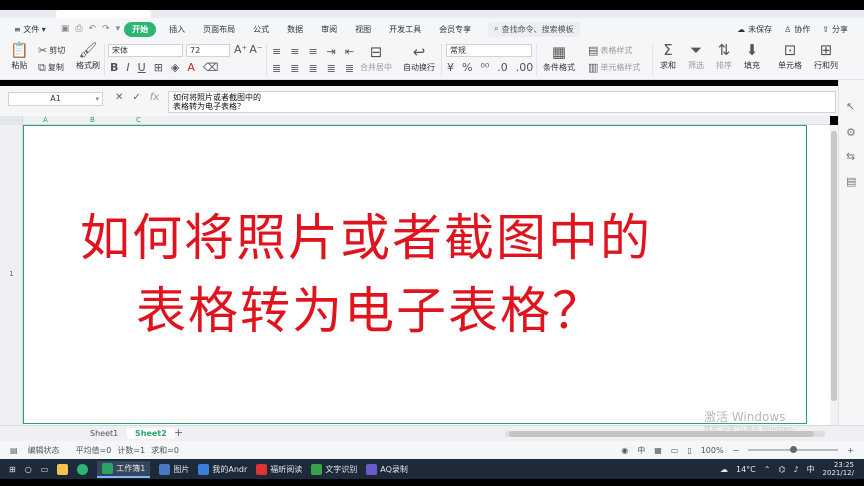 This screenshot has width=864, height=486. I want to click on zoom-slider-knob, so click(794, 449).